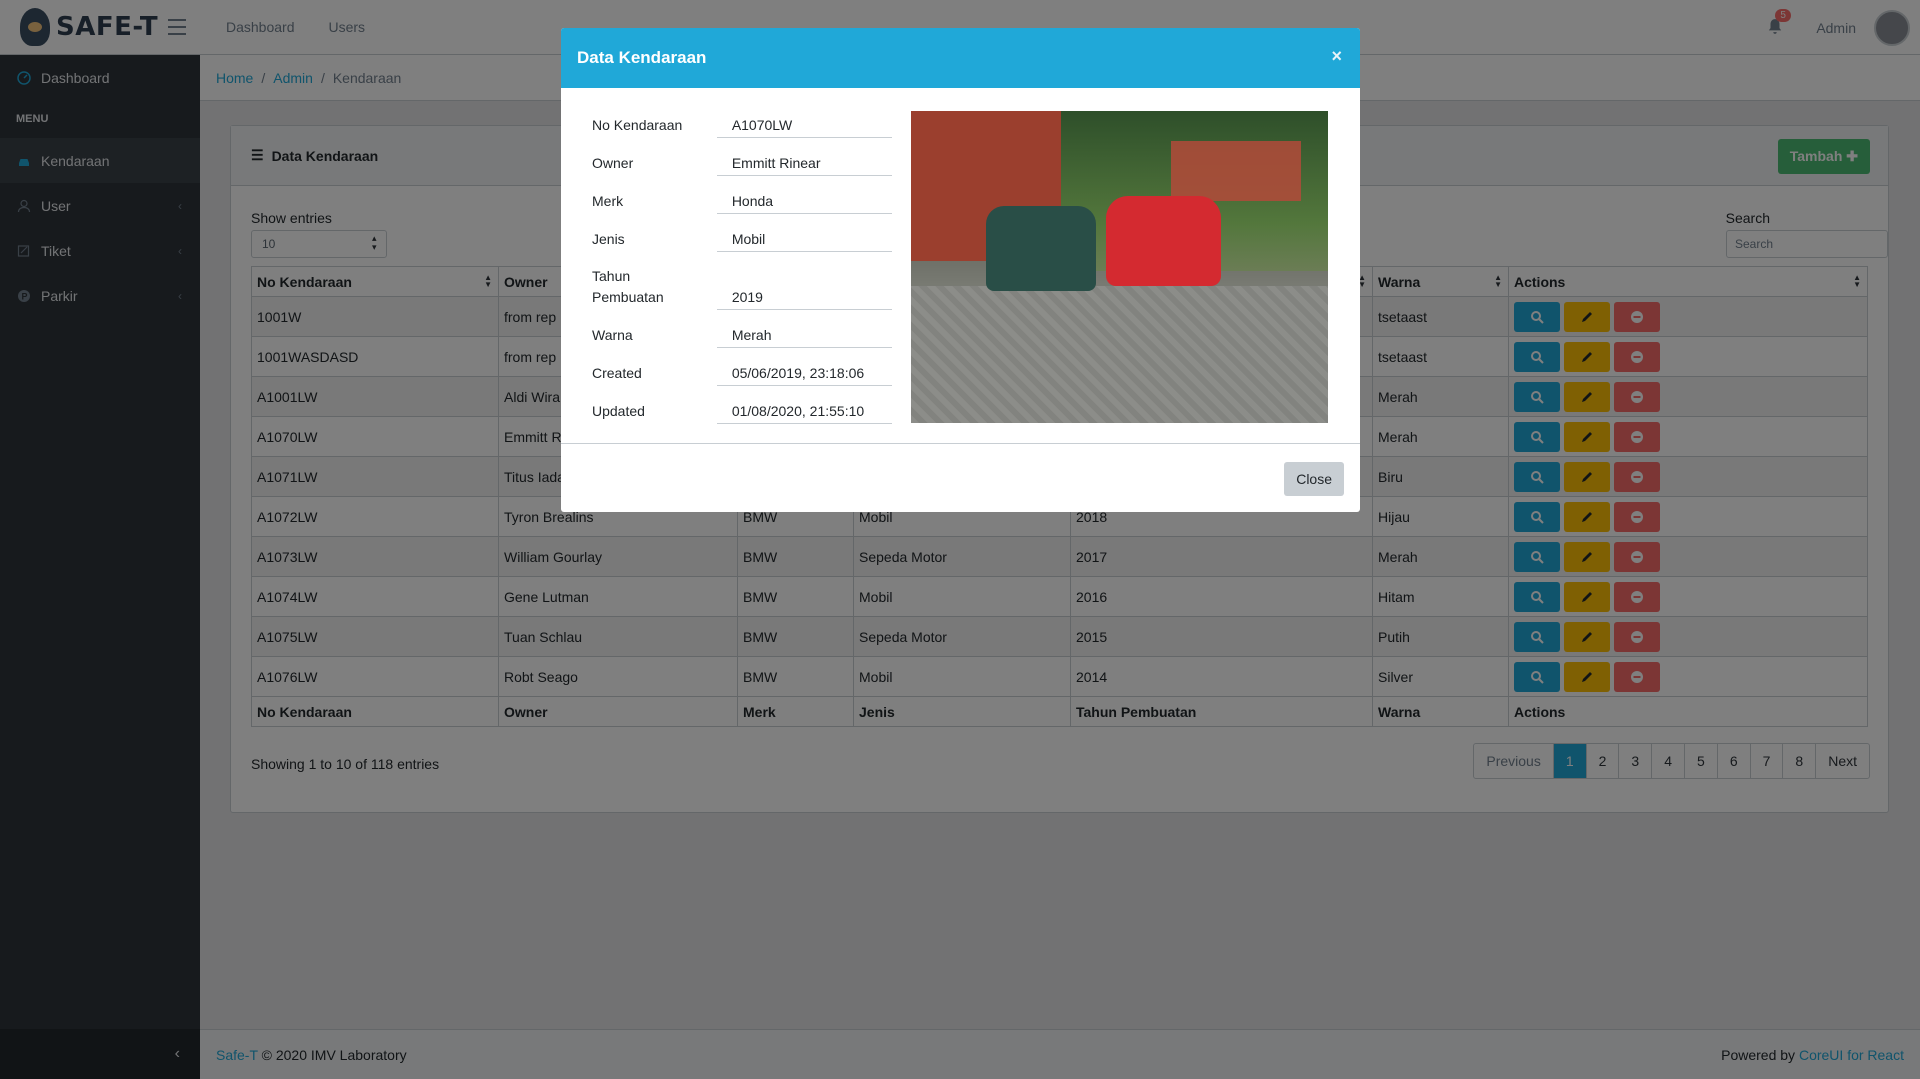  What do you see at coordinates (642, 57) in the screenshot?
I see `modal-title: Data Kendaraan` at bounding box center [642, 57].